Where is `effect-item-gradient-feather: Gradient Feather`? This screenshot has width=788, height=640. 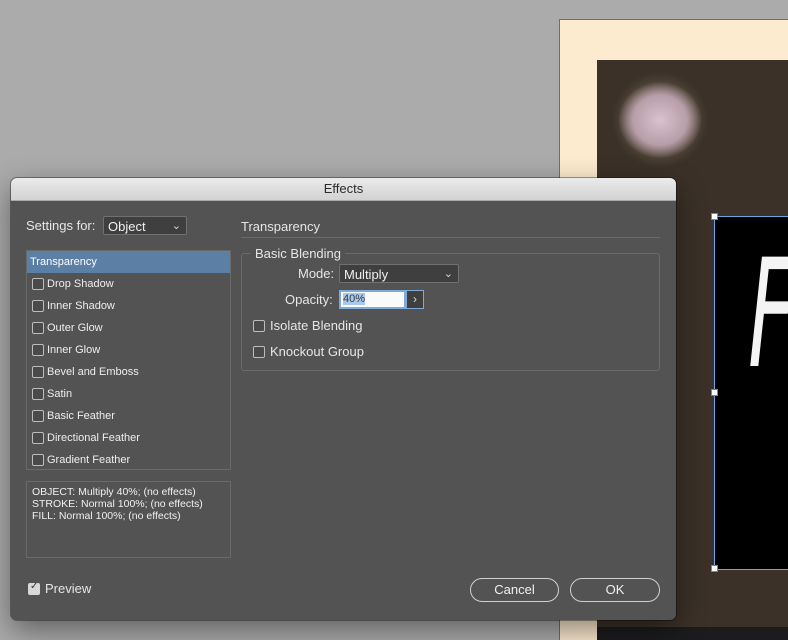 effect-item-gradient-feather: Gradient Feather is located at coordinates (128, 460).